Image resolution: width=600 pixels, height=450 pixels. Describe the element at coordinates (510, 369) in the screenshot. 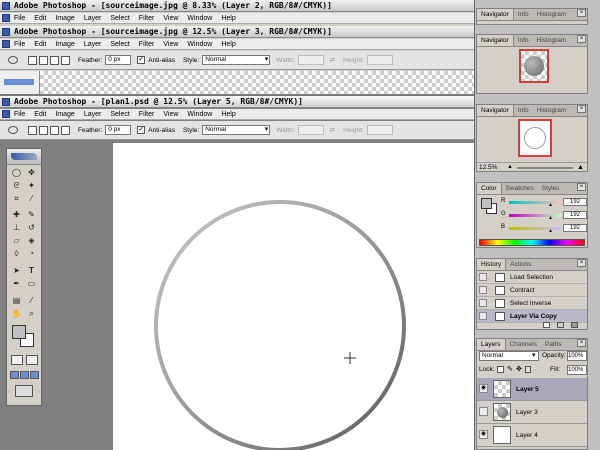

I see `lock-image-icon: ✎` at that location.